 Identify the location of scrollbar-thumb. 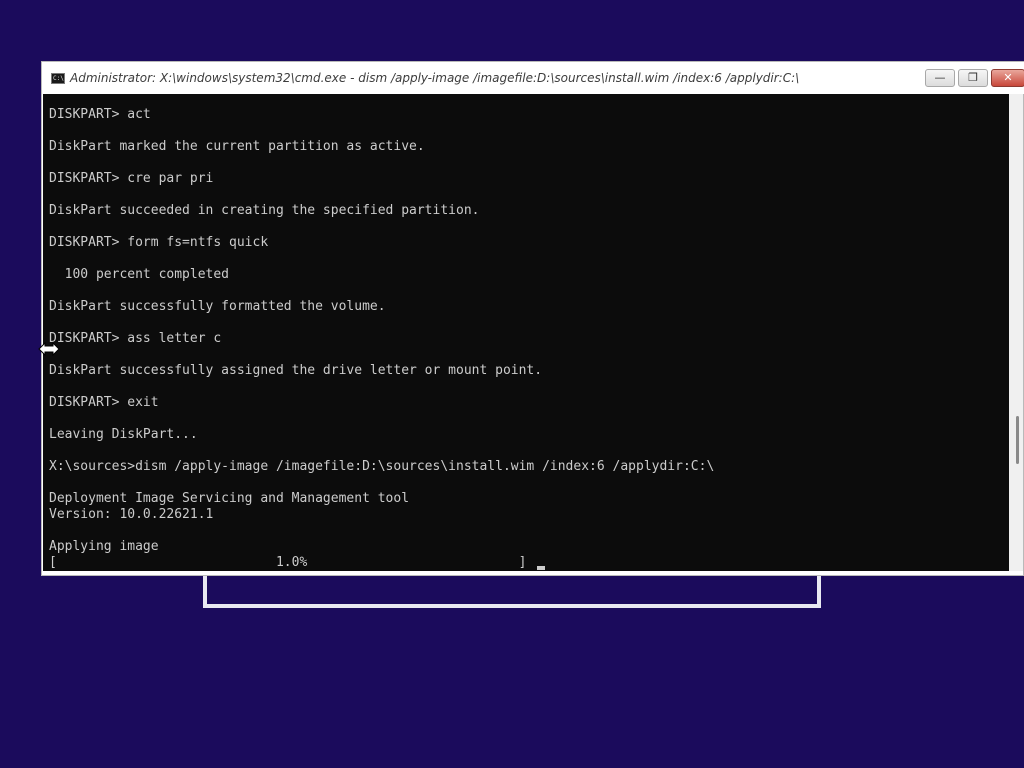
(1017, 440).